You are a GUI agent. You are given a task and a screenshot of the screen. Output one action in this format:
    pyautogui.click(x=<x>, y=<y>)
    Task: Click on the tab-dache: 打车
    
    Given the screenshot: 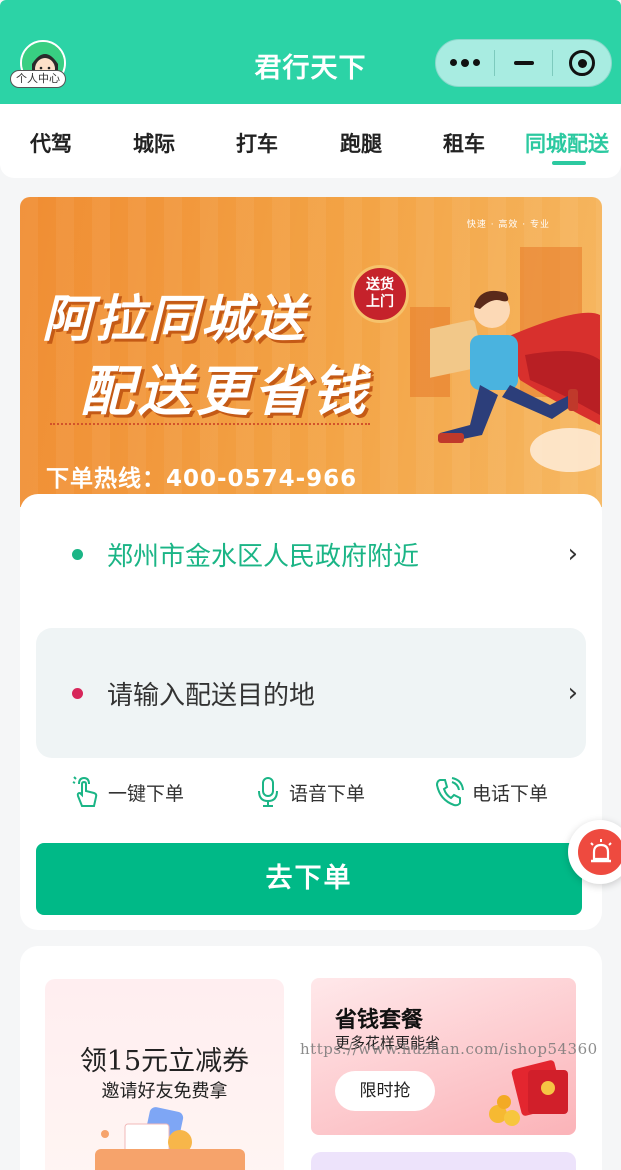 What is the action you would take?
    pyautogui.click(x=257, y=143)
    